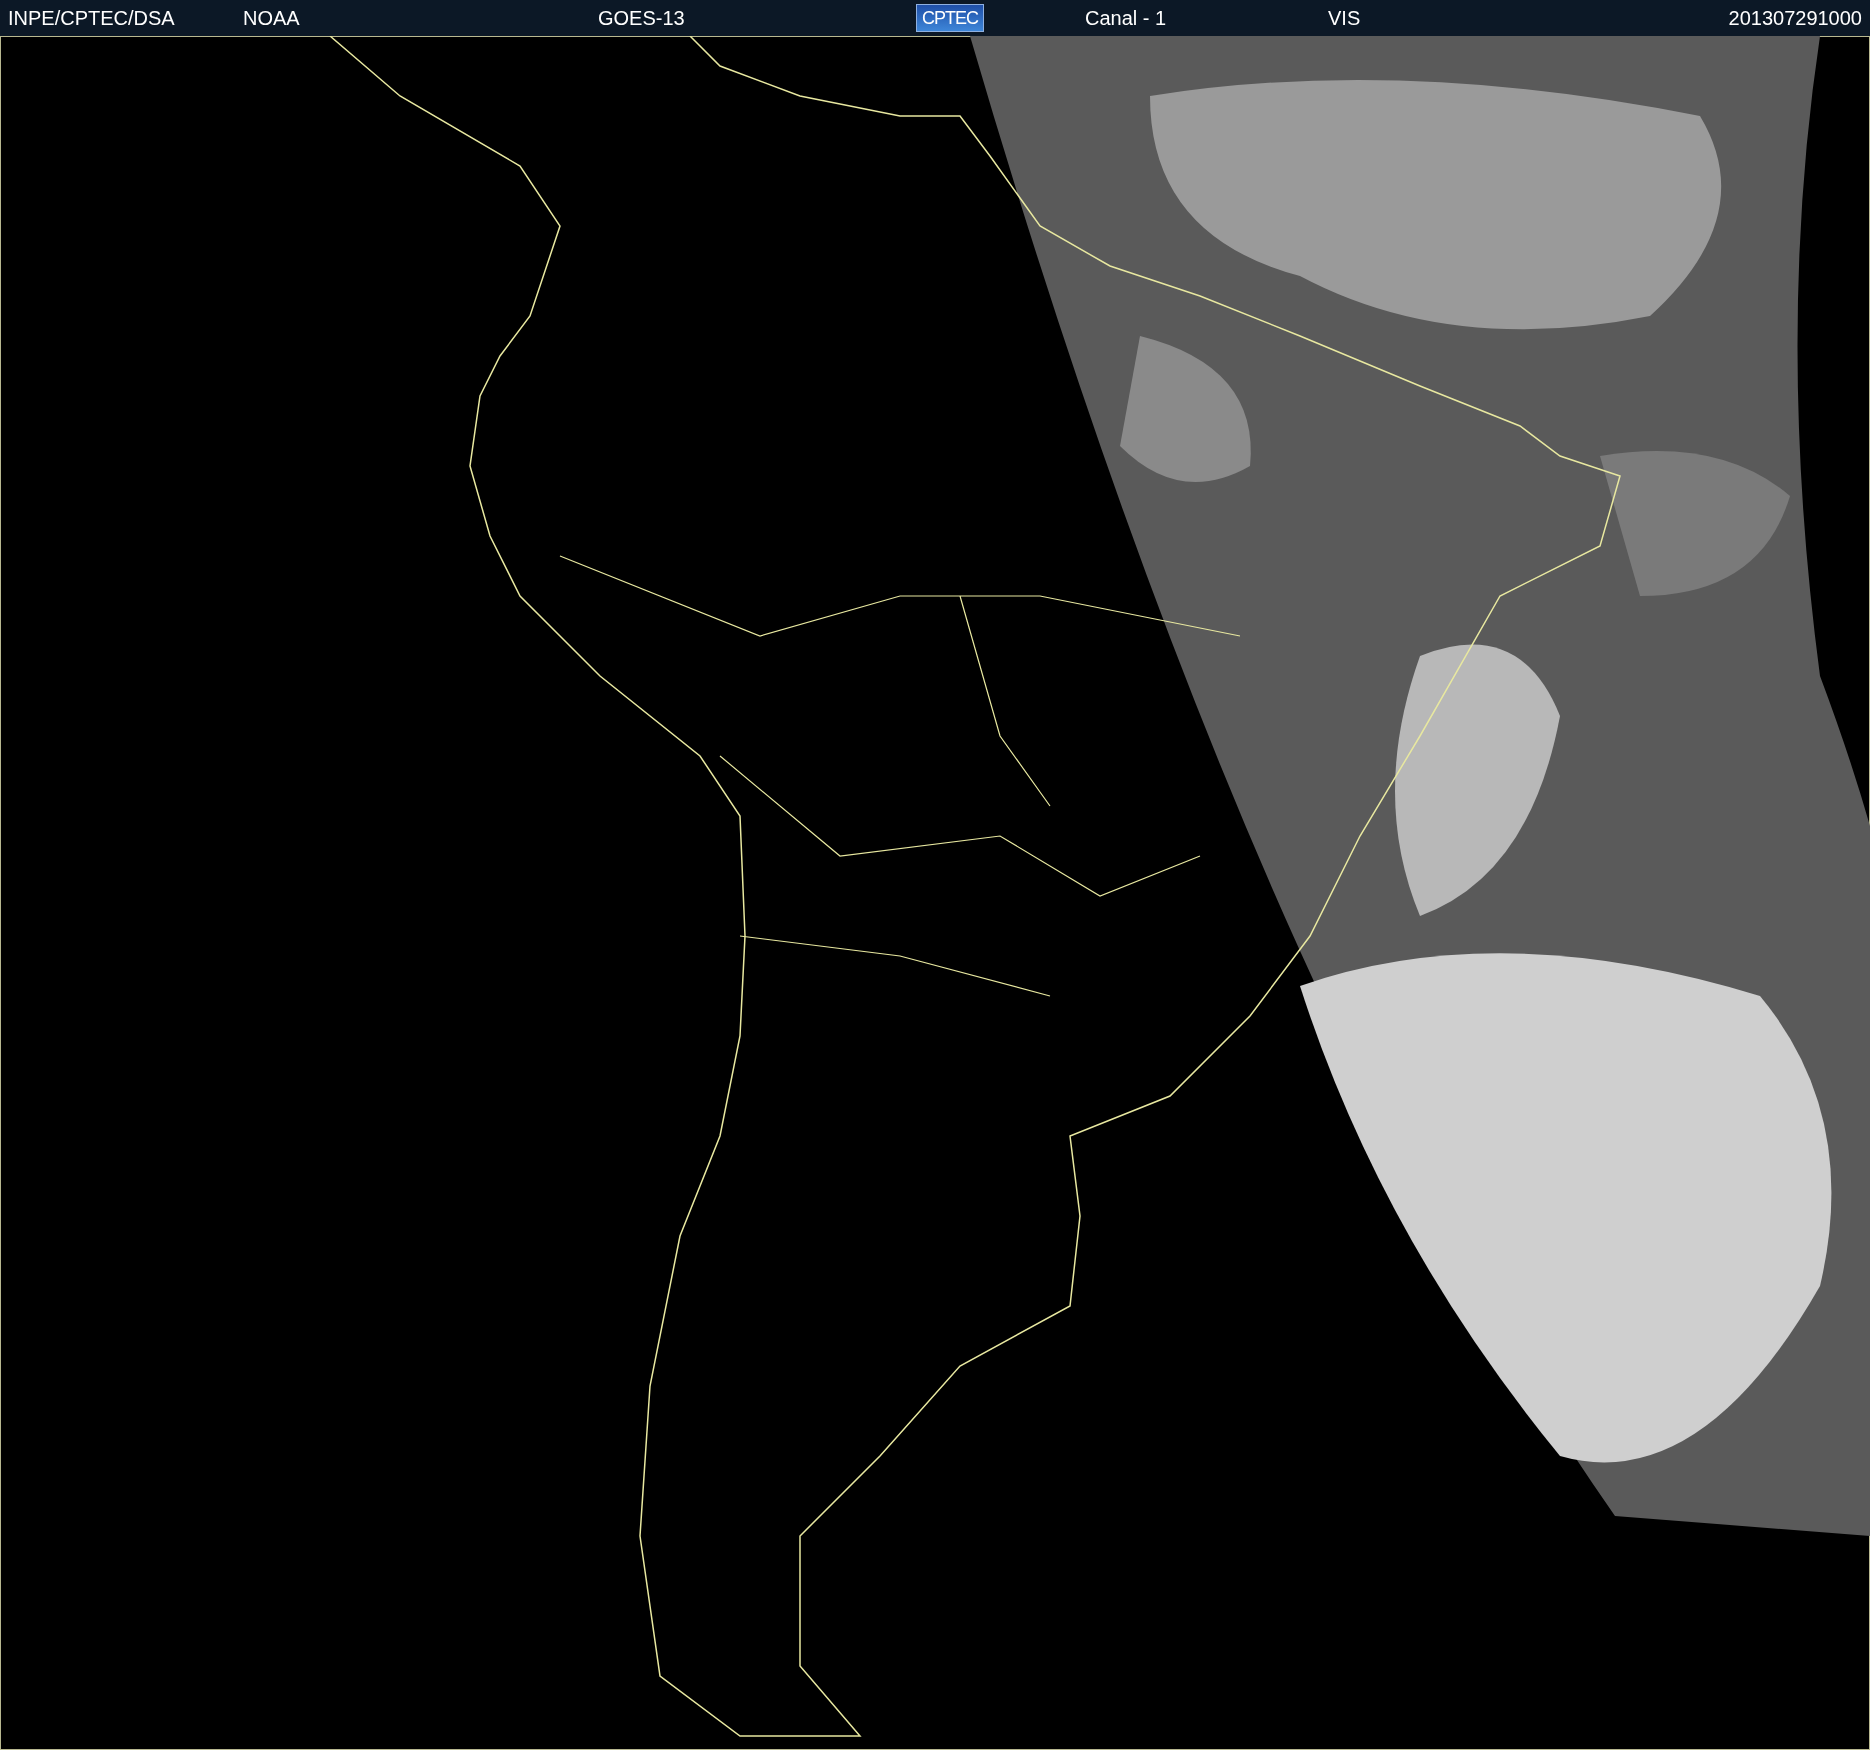 Image resolution: width=1870 pixels, height=1750 pixels. Describe the element at coordinates (1344, 18) in the screenshot. I see `band-label: VIS` at that location.